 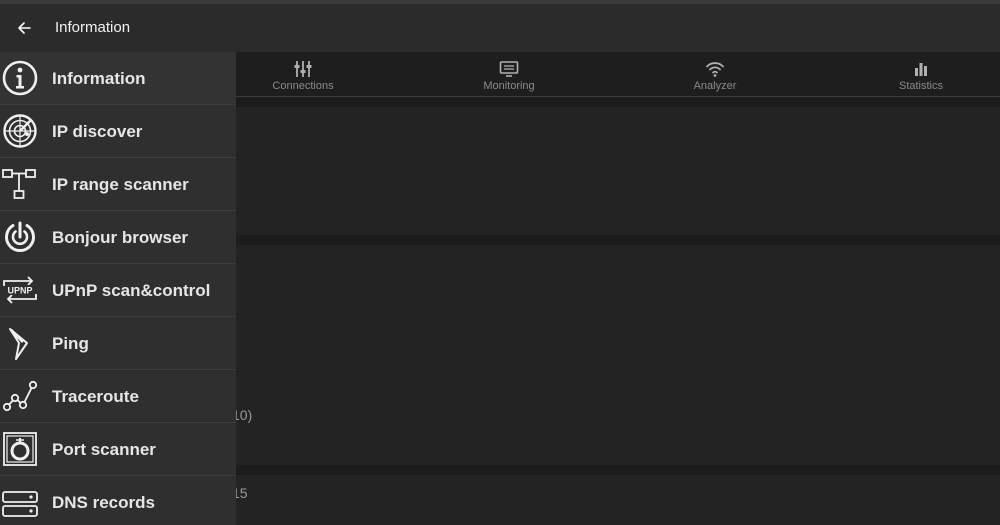 I want to click on wifi-icon, so click(x=715, y=69).